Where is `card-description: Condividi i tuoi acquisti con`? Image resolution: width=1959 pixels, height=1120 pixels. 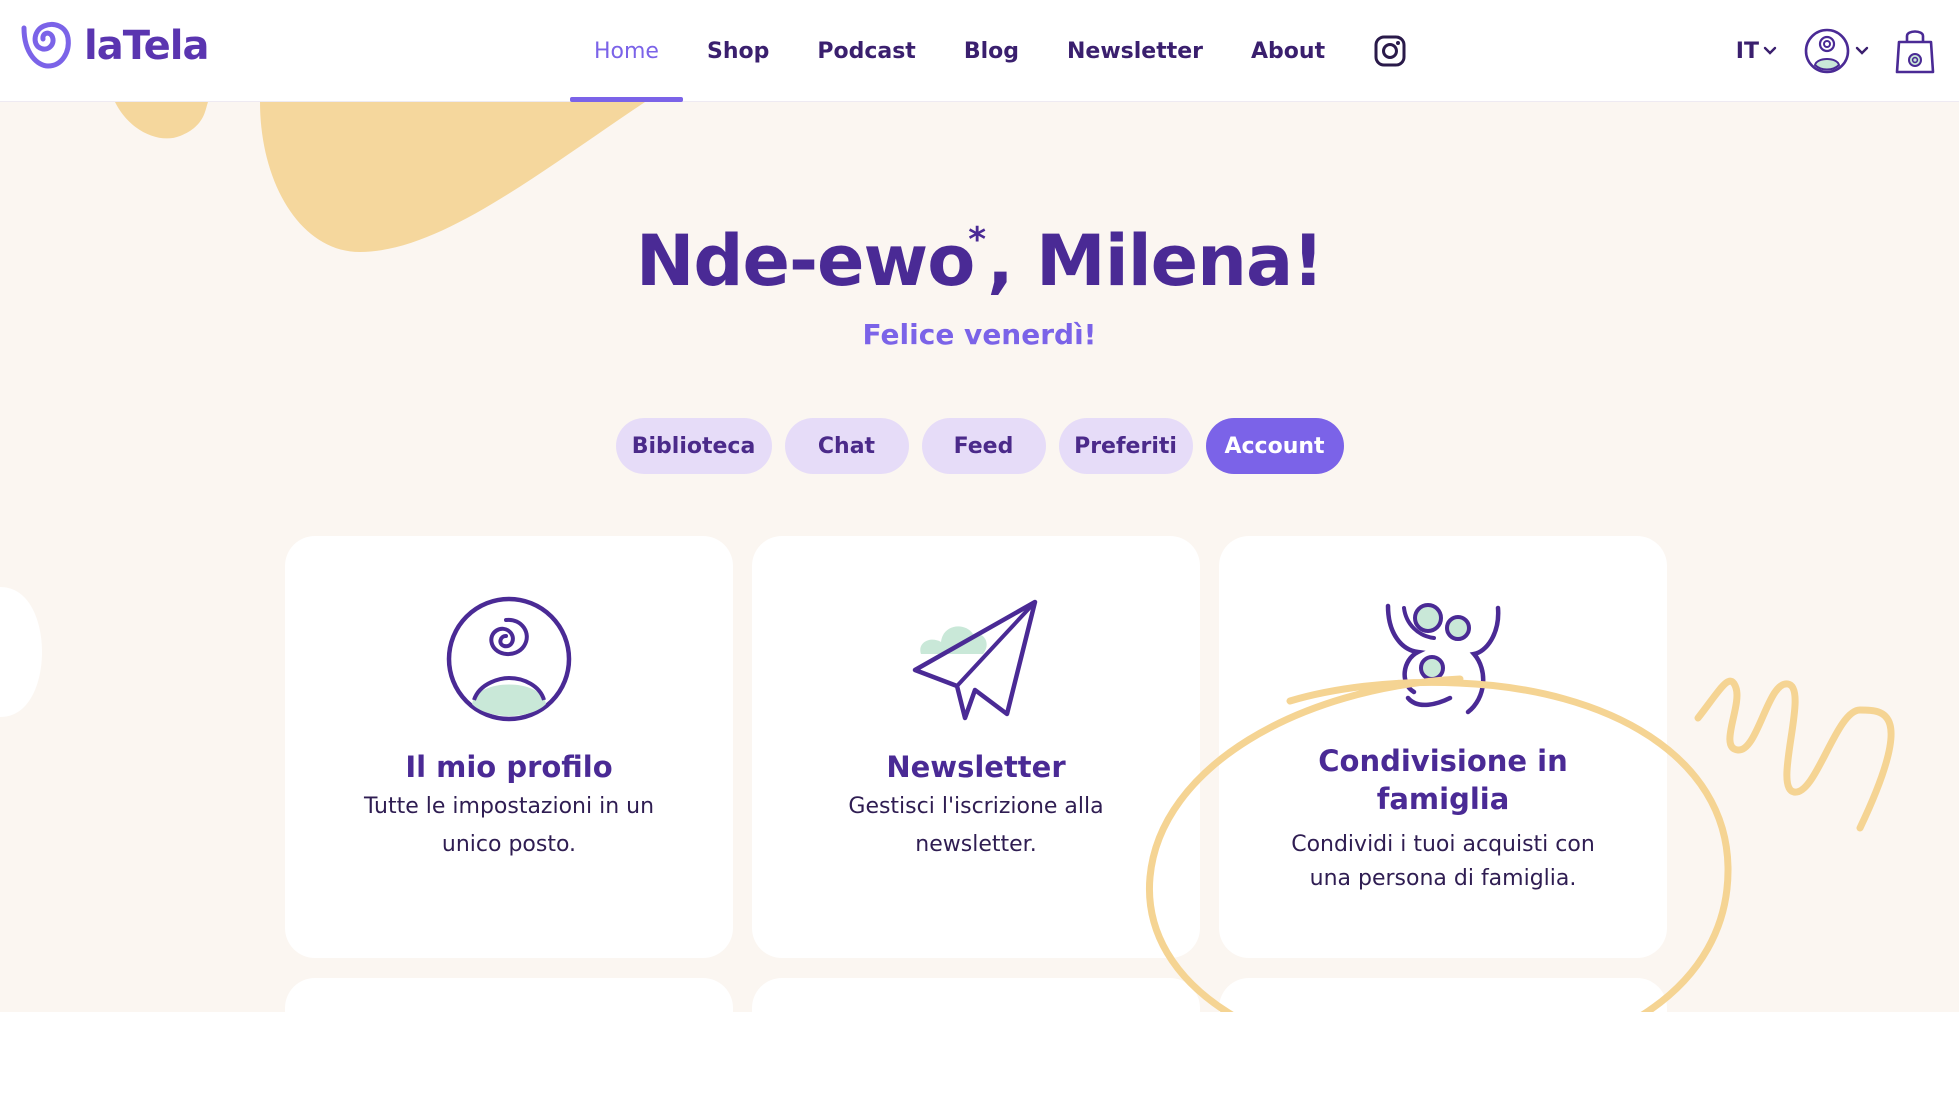 card-description: Condividi i tuoi acquisti con is located at coordinates (1443, 844).